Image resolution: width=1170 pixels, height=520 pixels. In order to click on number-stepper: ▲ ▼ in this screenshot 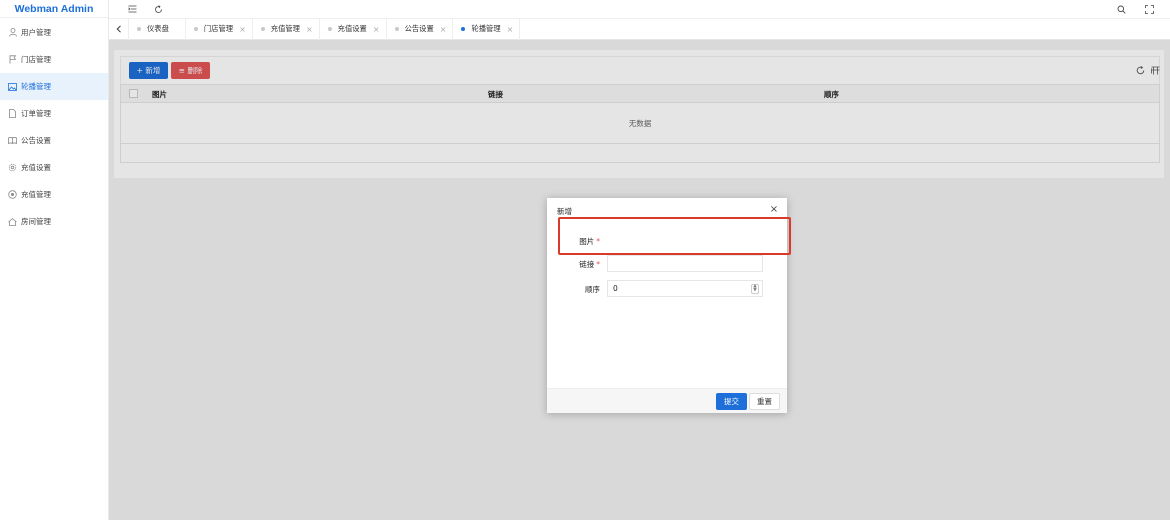, I will do `click(755, 289)`.